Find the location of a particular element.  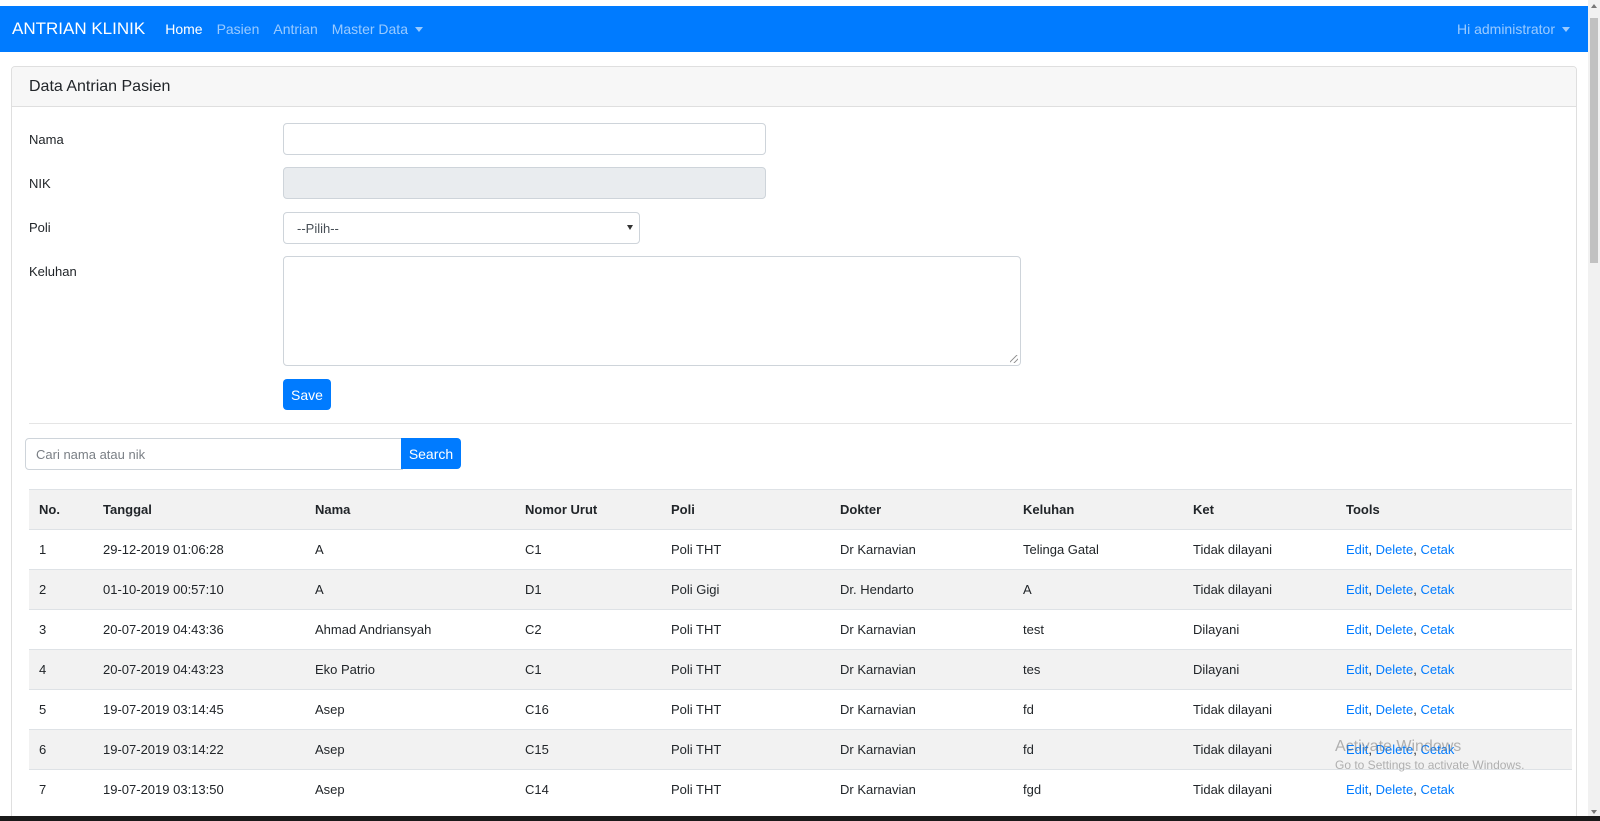

navbar-brand: ANTRIAN KLINIK is located at coordinates (78, 29).